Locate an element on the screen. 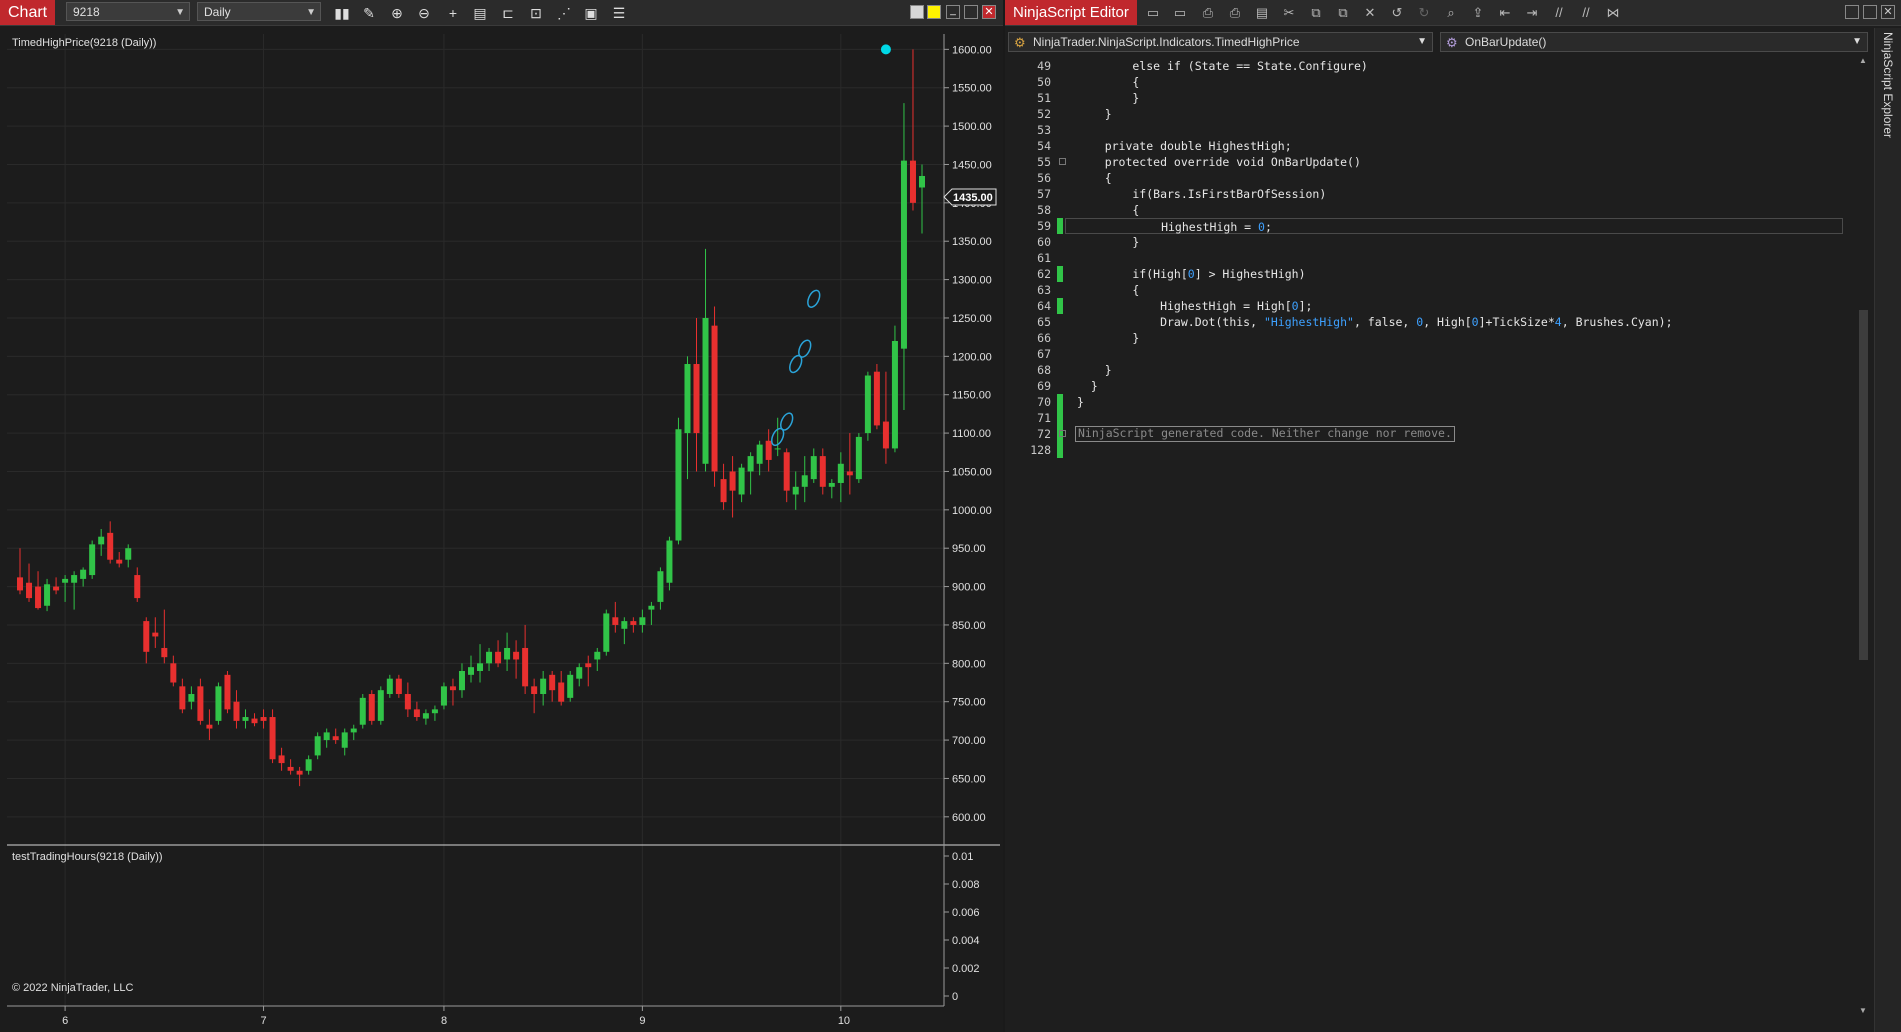  y-tick-label: 750.00 is located at coordinates (969, 703).